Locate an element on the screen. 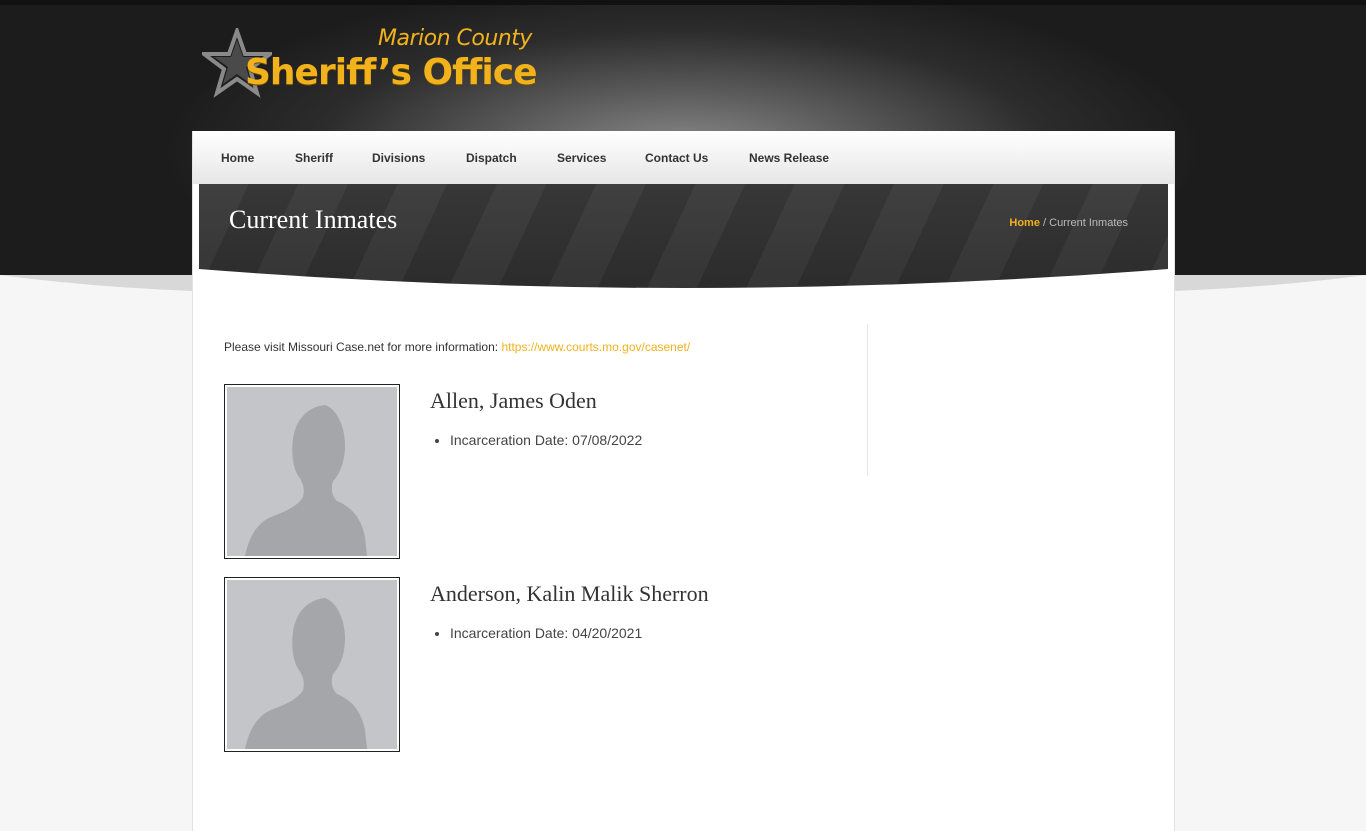 This screenshot has height=831, width=1366. top-strip is located at coordinates (683, 2).